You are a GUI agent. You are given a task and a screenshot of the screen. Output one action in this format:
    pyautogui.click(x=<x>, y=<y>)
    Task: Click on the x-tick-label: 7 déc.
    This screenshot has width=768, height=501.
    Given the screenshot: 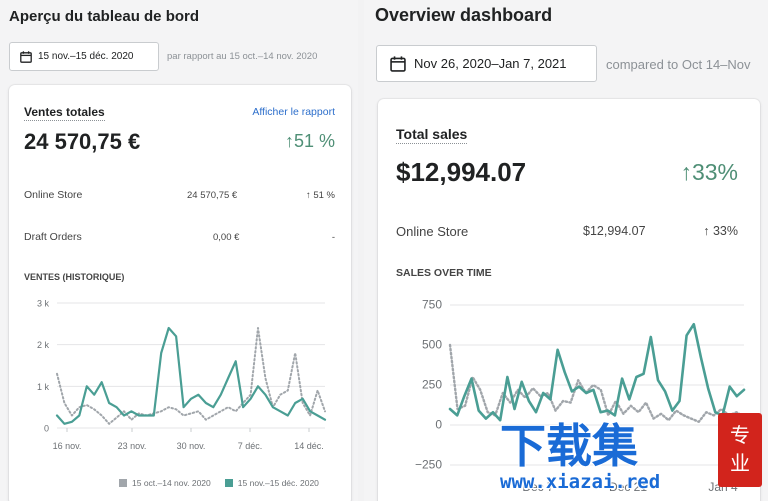 What is the action you would take?
    pyautogui.click(x=250, y=446)
    